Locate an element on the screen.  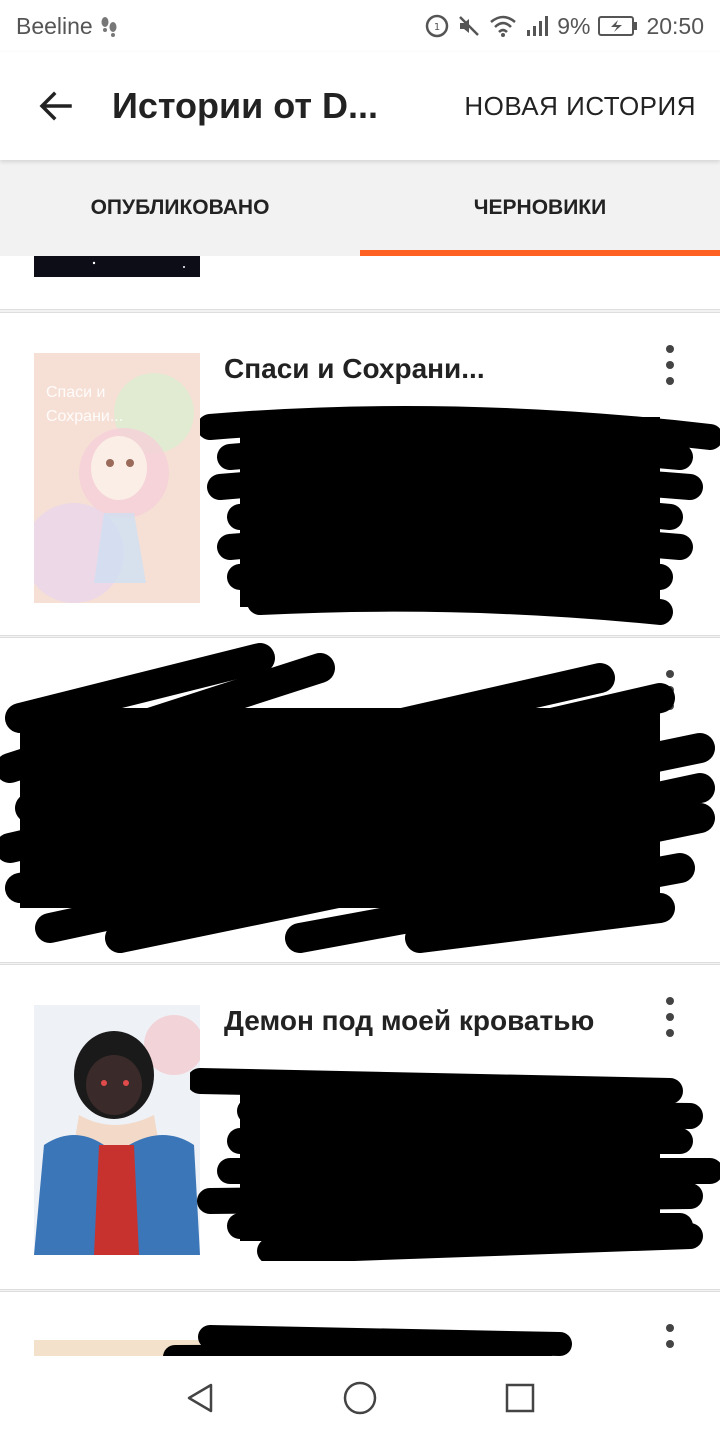
triangle-back-icon is located at coordinates (200, 1398).